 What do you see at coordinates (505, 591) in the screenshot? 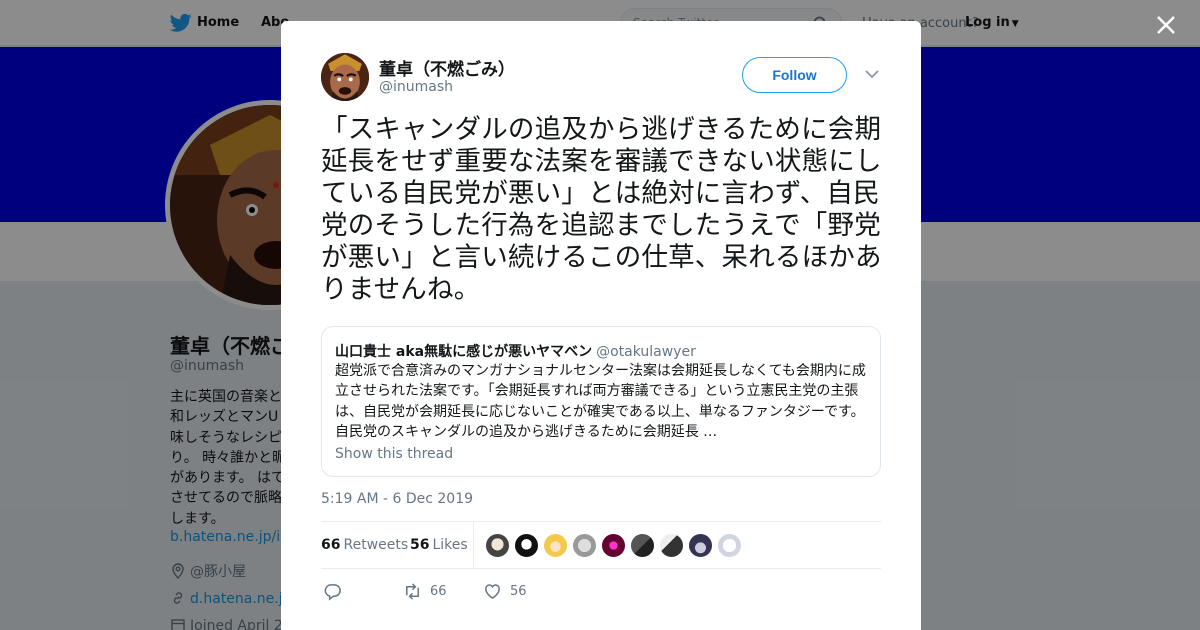
I see `like-button: 56` at bounding box center [505, 591].